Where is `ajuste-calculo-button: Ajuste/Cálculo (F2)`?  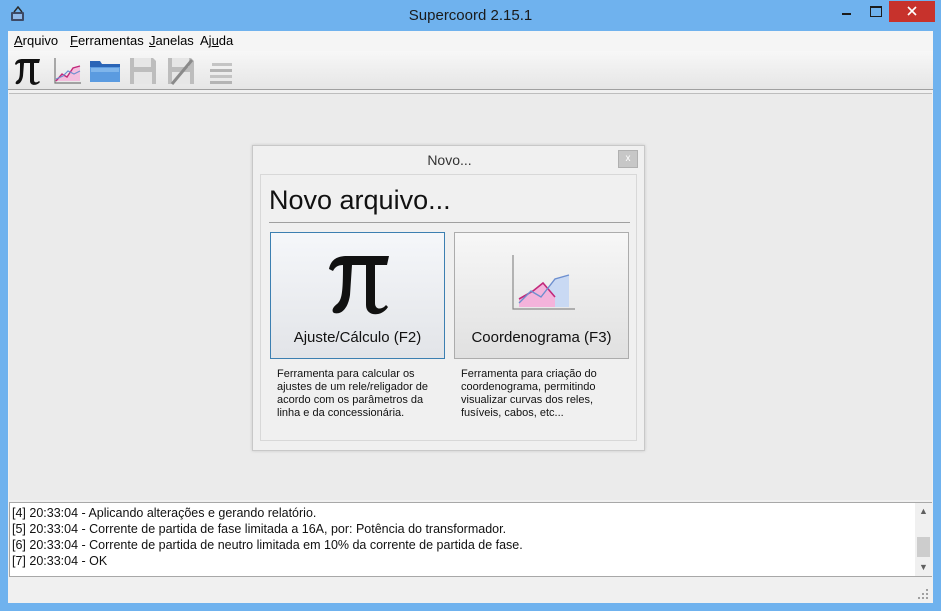 ajuste-calculo-button: Ajuste/Cálculo (F2) is located at coordinates (357, 295).